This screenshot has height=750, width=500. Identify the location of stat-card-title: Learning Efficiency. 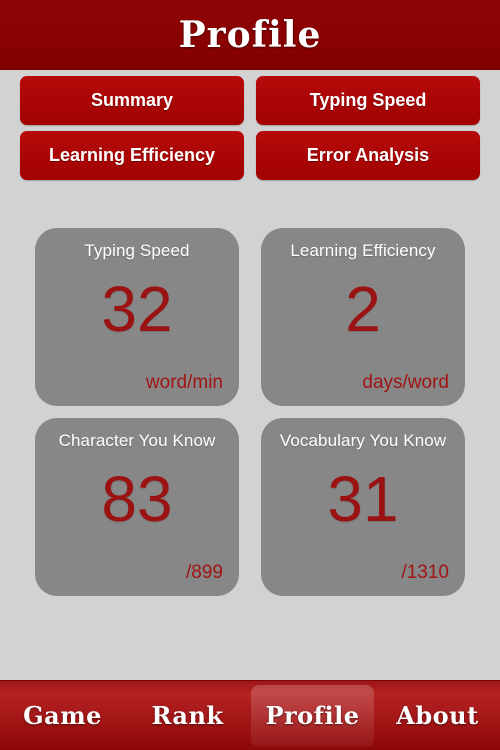
(363, 250).